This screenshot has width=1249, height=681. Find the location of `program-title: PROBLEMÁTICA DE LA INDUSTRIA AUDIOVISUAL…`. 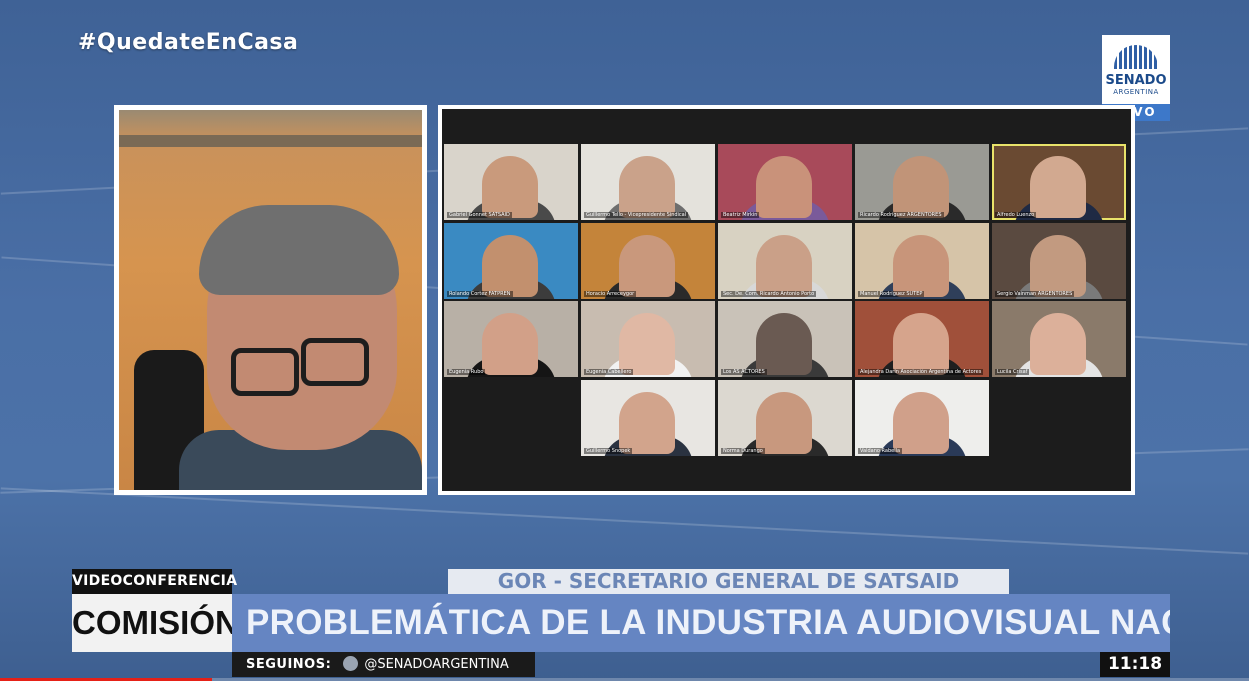

program-title: PROBLEMÁTICA DE LA INDUSTRIA AUDIOVISUAL… is located at coordinates (701, 623).